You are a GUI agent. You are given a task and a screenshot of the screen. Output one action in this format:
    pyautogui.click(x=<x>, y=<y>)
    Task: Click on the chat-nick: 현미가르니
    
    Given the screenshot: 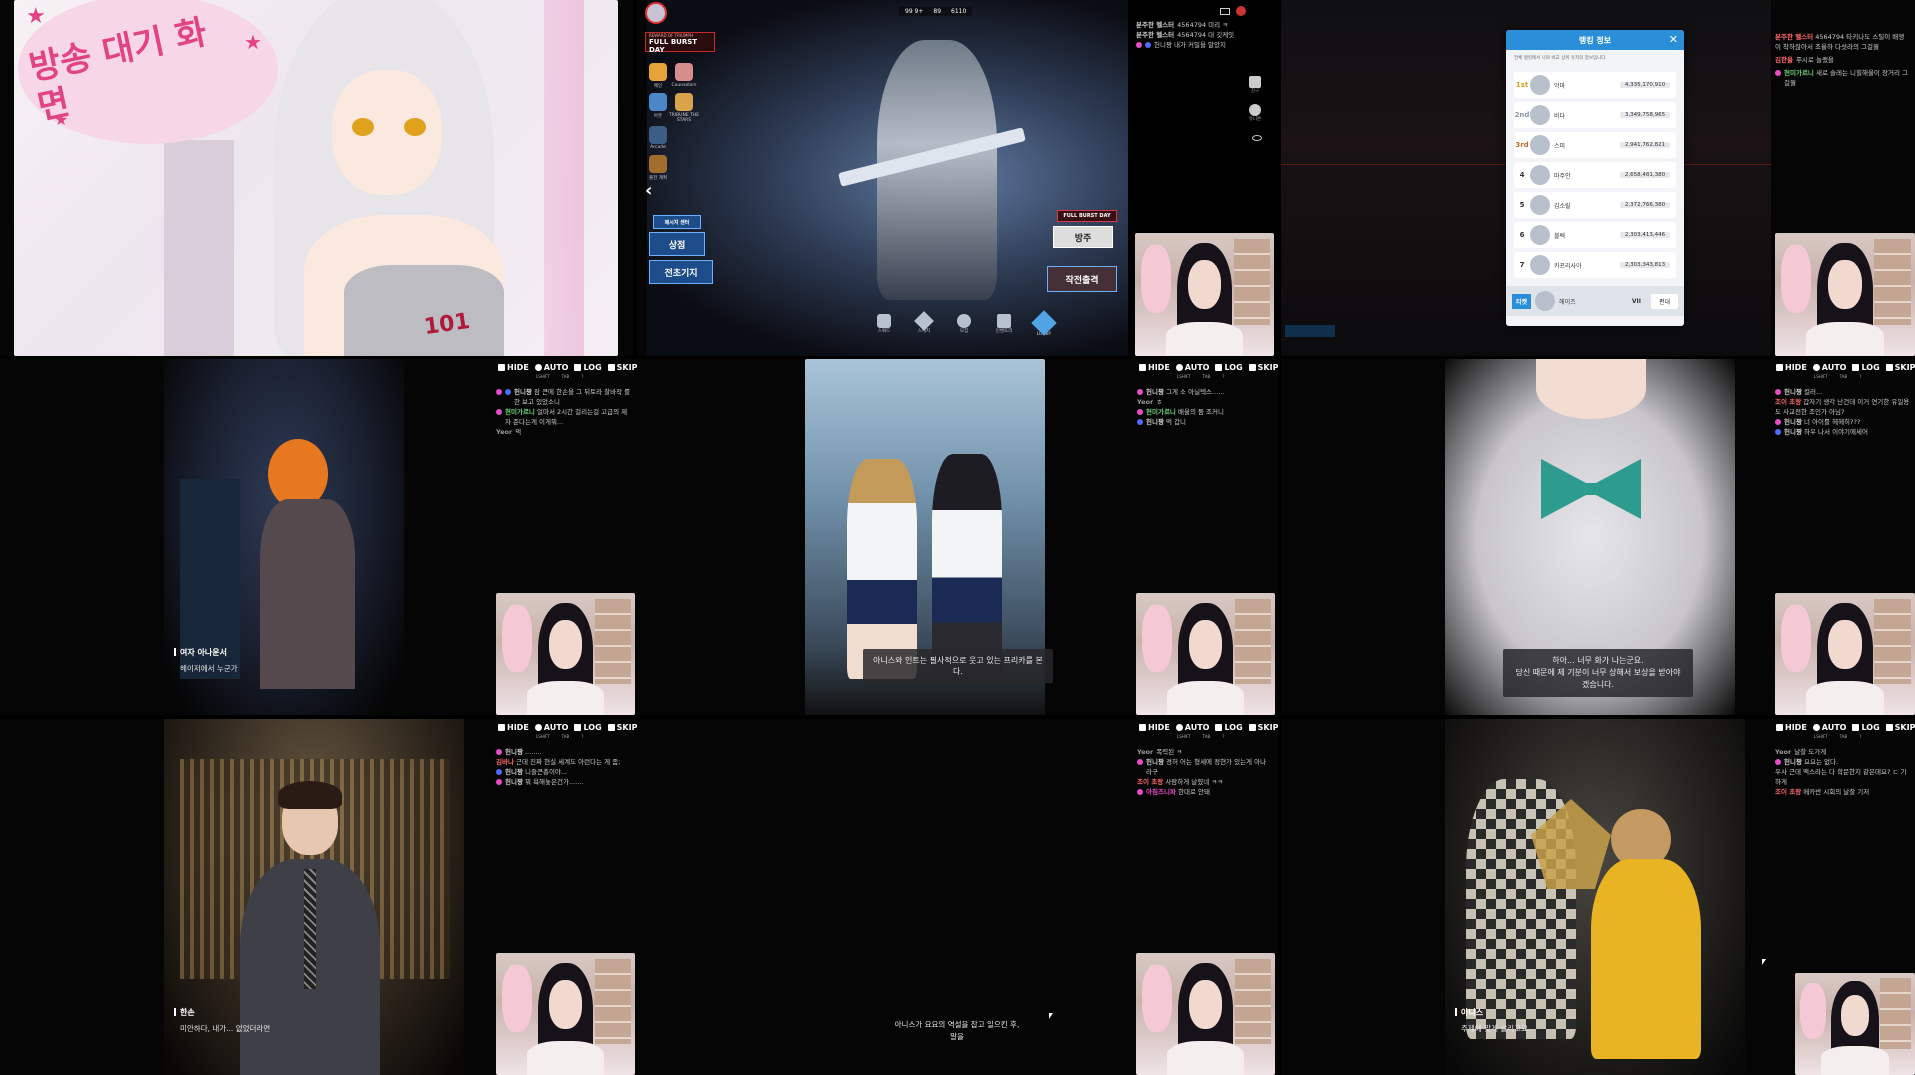 What is the action you would take?
    pyautogui.click(x=1161, y=412)
    